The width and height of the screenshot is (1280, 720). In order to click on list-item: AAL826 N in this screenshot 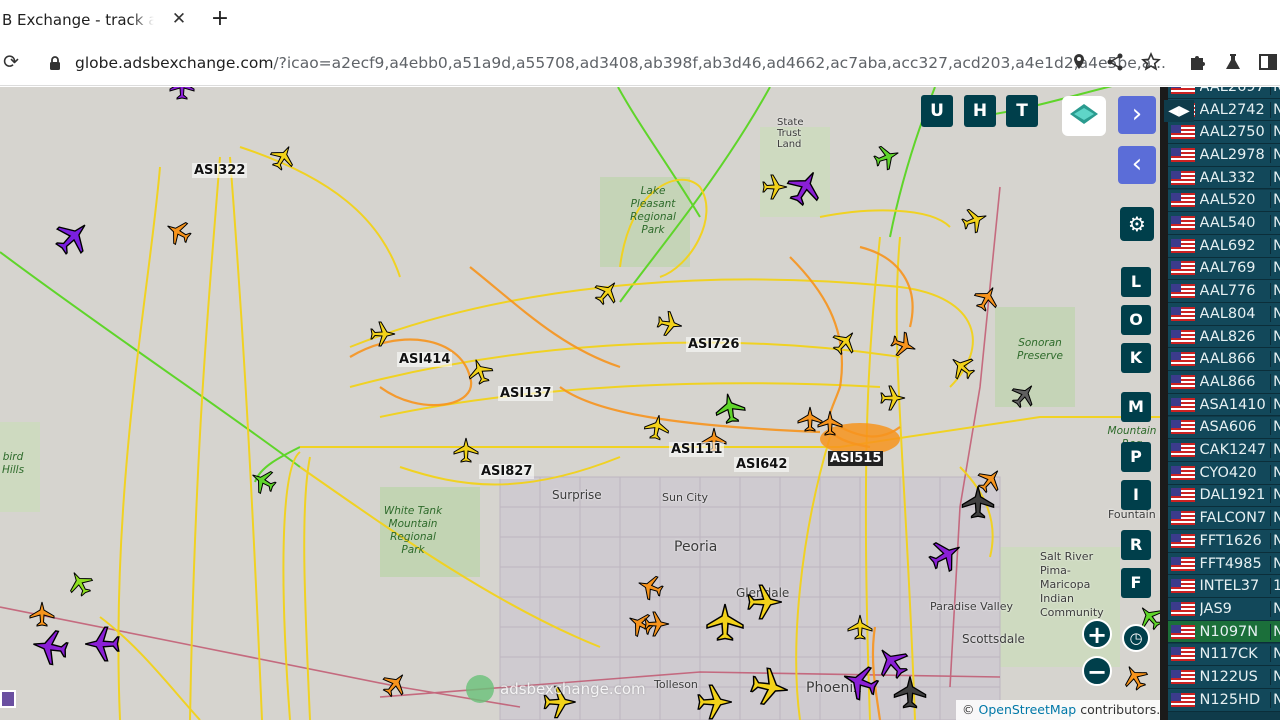, I will do `click(1224, 337)`.